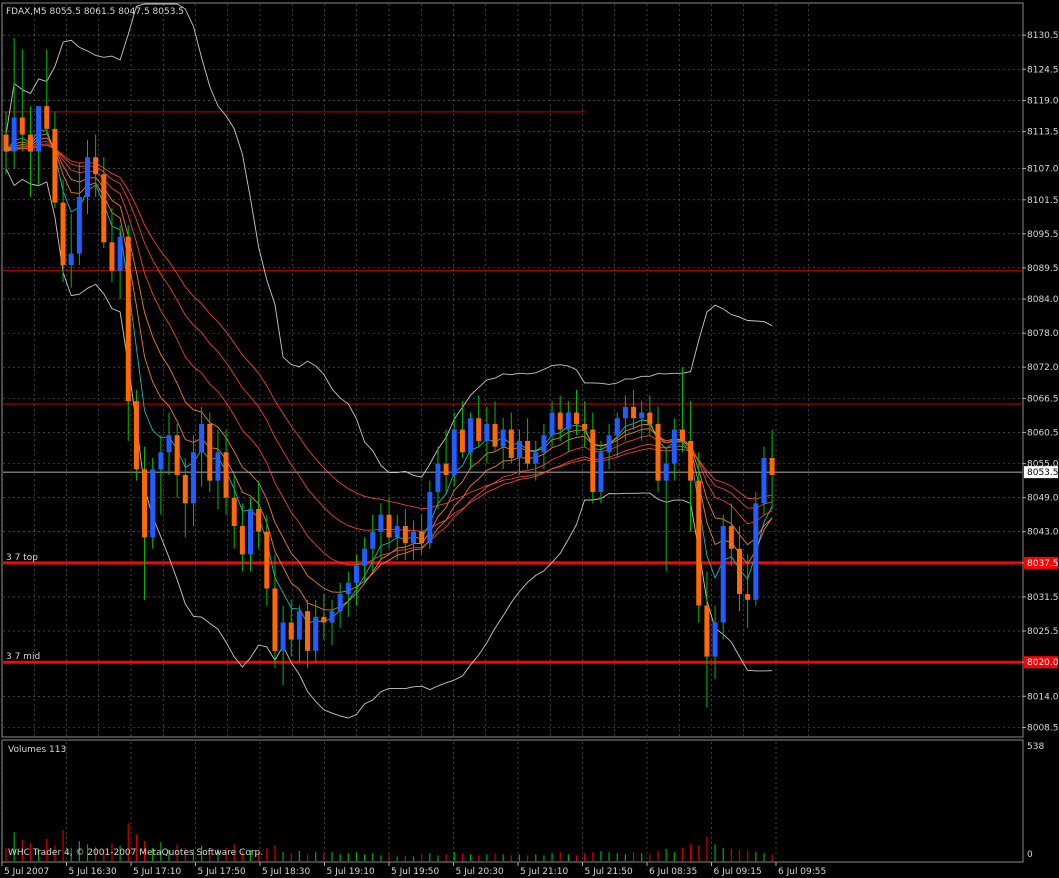 Image resolution: width=1059 pixels, height=878 pixels. I want to click on x-tick-label: 5 Jul 17:10, so click(157, 872).